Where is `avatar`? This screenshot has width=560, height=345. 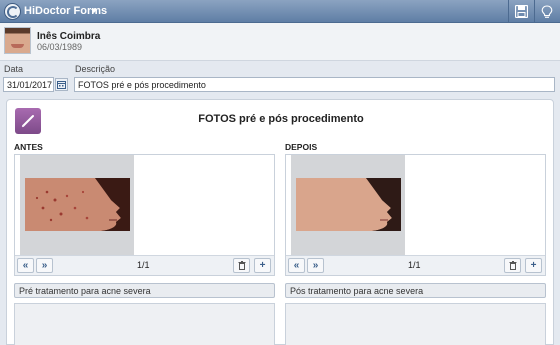 avatar is located at coordinates (17, 40).